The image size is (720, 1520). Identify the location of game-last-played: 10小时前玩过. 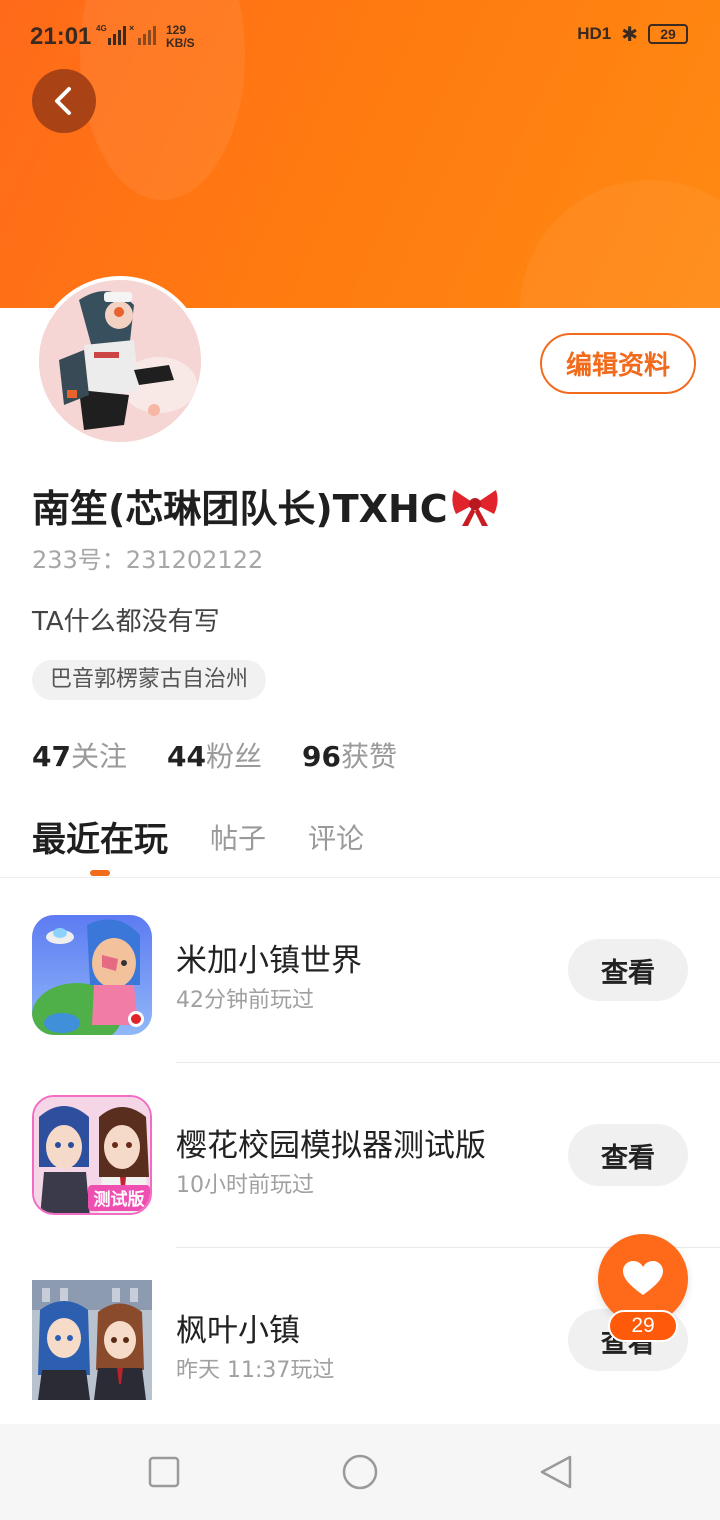
(245, 1185).